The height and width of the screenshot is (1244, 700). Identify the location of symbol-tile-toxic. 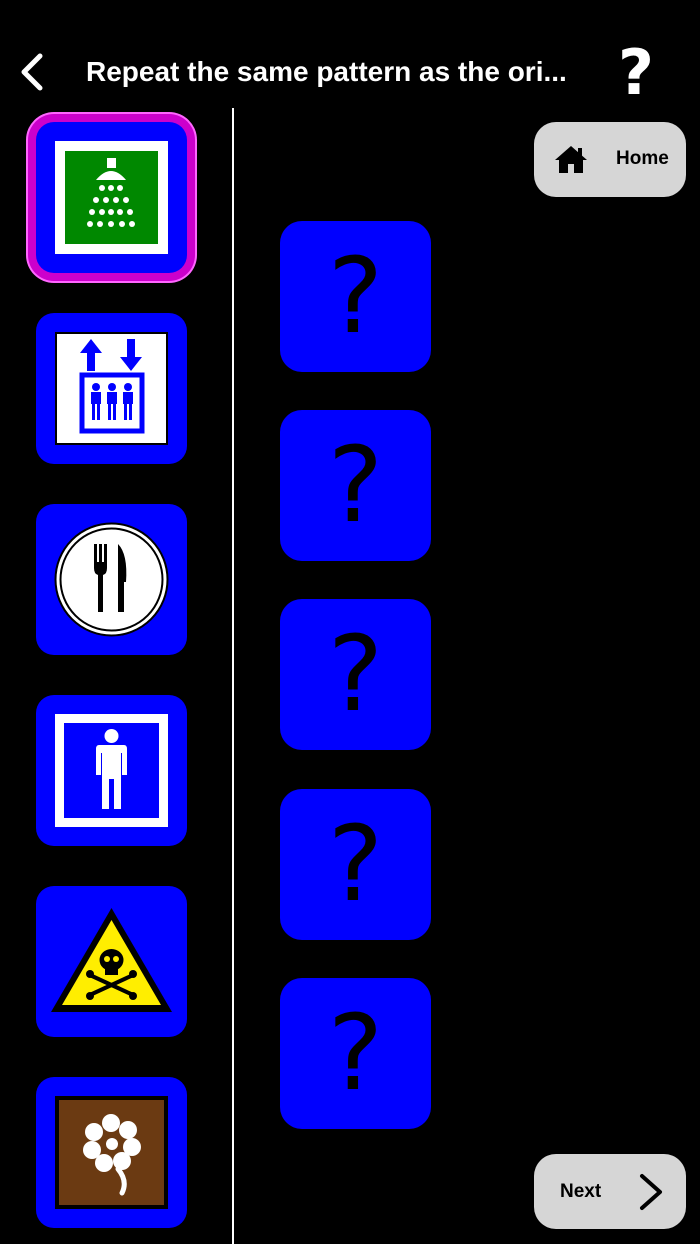
(111, 961).